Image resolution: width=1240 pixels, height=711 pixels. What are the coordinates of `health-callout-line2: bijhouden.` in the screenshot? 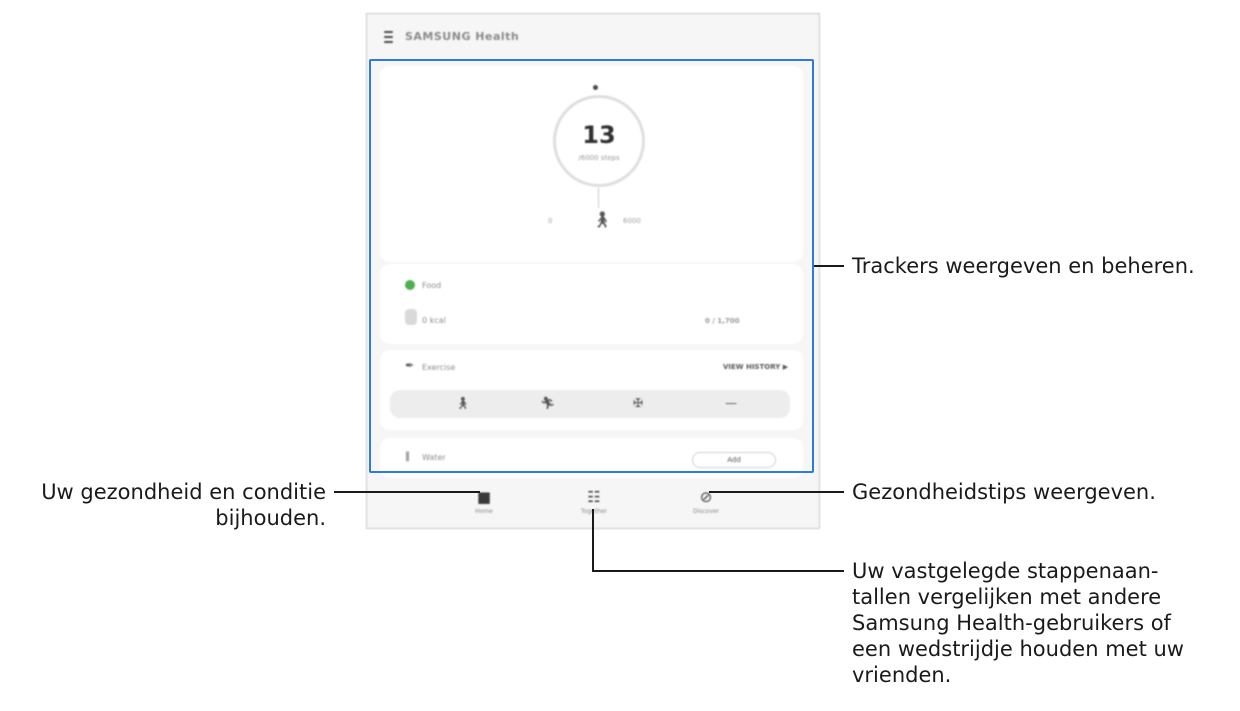 It's located at (270, 518).